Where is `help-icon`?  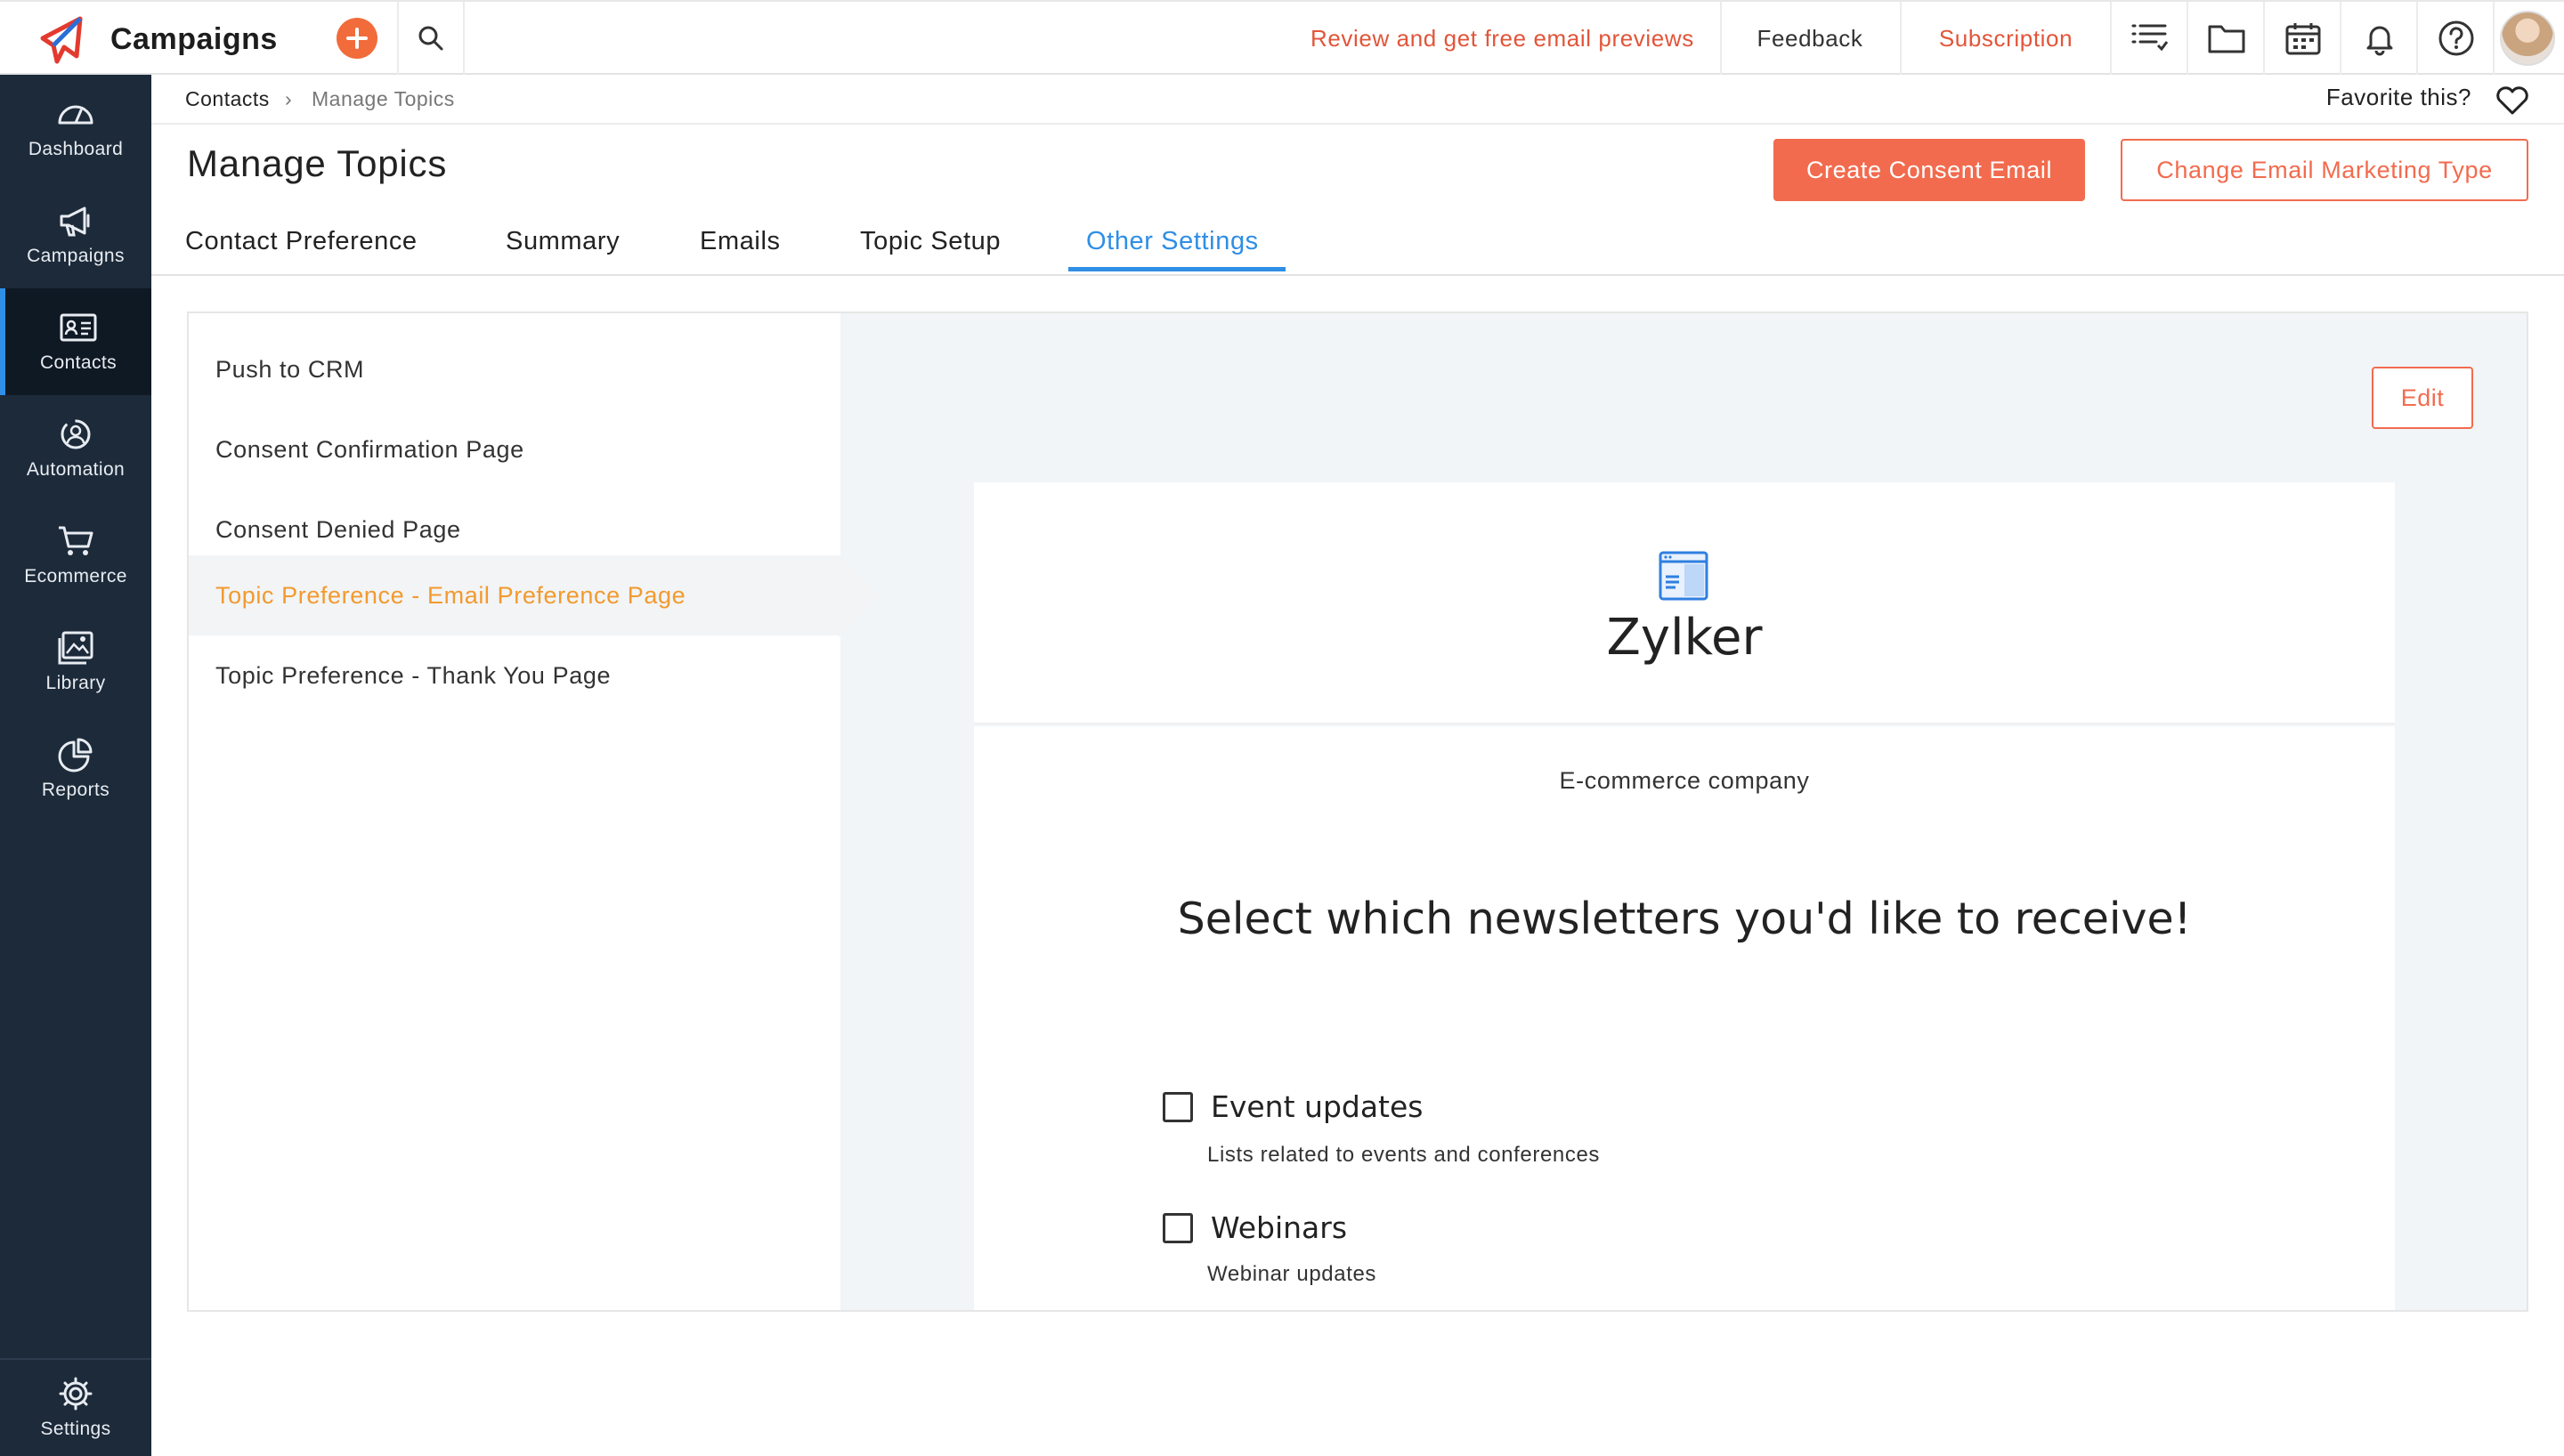
help-icon is located at coordinates (2456, 38).